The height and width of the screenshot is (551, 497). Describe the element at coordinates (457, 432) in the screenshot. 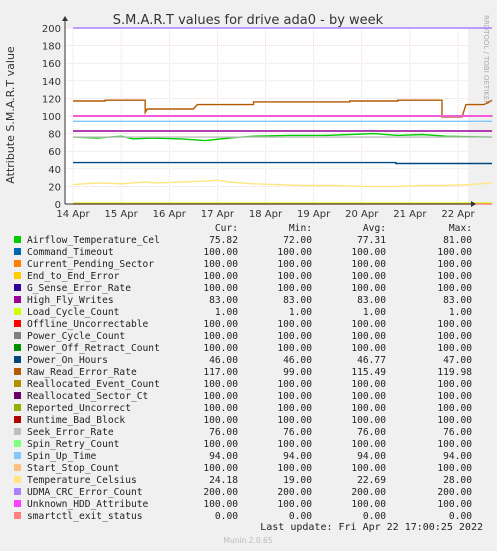

I see `legend-value: 76.00` at that location.